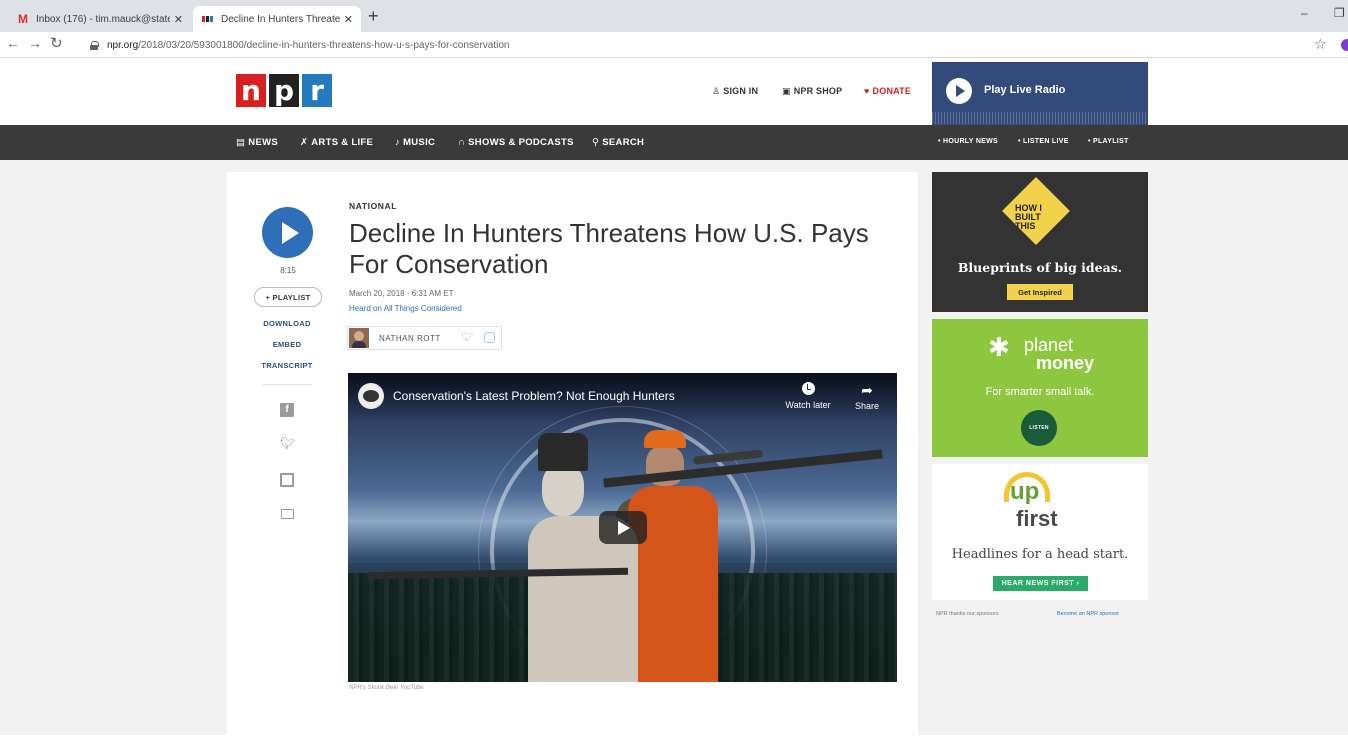 This screenshot has width=1348, height=755. I want to click on ad-tagline: Headlines for a head start., so click(1040, 554).